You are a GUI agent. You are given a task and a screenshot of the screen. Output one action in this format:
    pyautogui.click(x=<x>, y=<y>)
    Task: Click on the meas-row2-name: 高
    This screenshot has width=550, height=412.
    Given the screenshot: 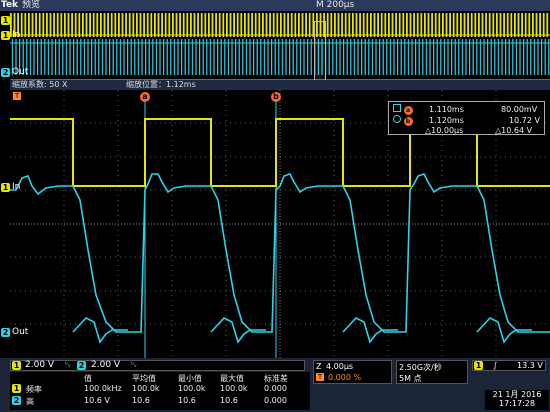 What is the action you would take?
    pyautogui.click(x=30, y=401)
    